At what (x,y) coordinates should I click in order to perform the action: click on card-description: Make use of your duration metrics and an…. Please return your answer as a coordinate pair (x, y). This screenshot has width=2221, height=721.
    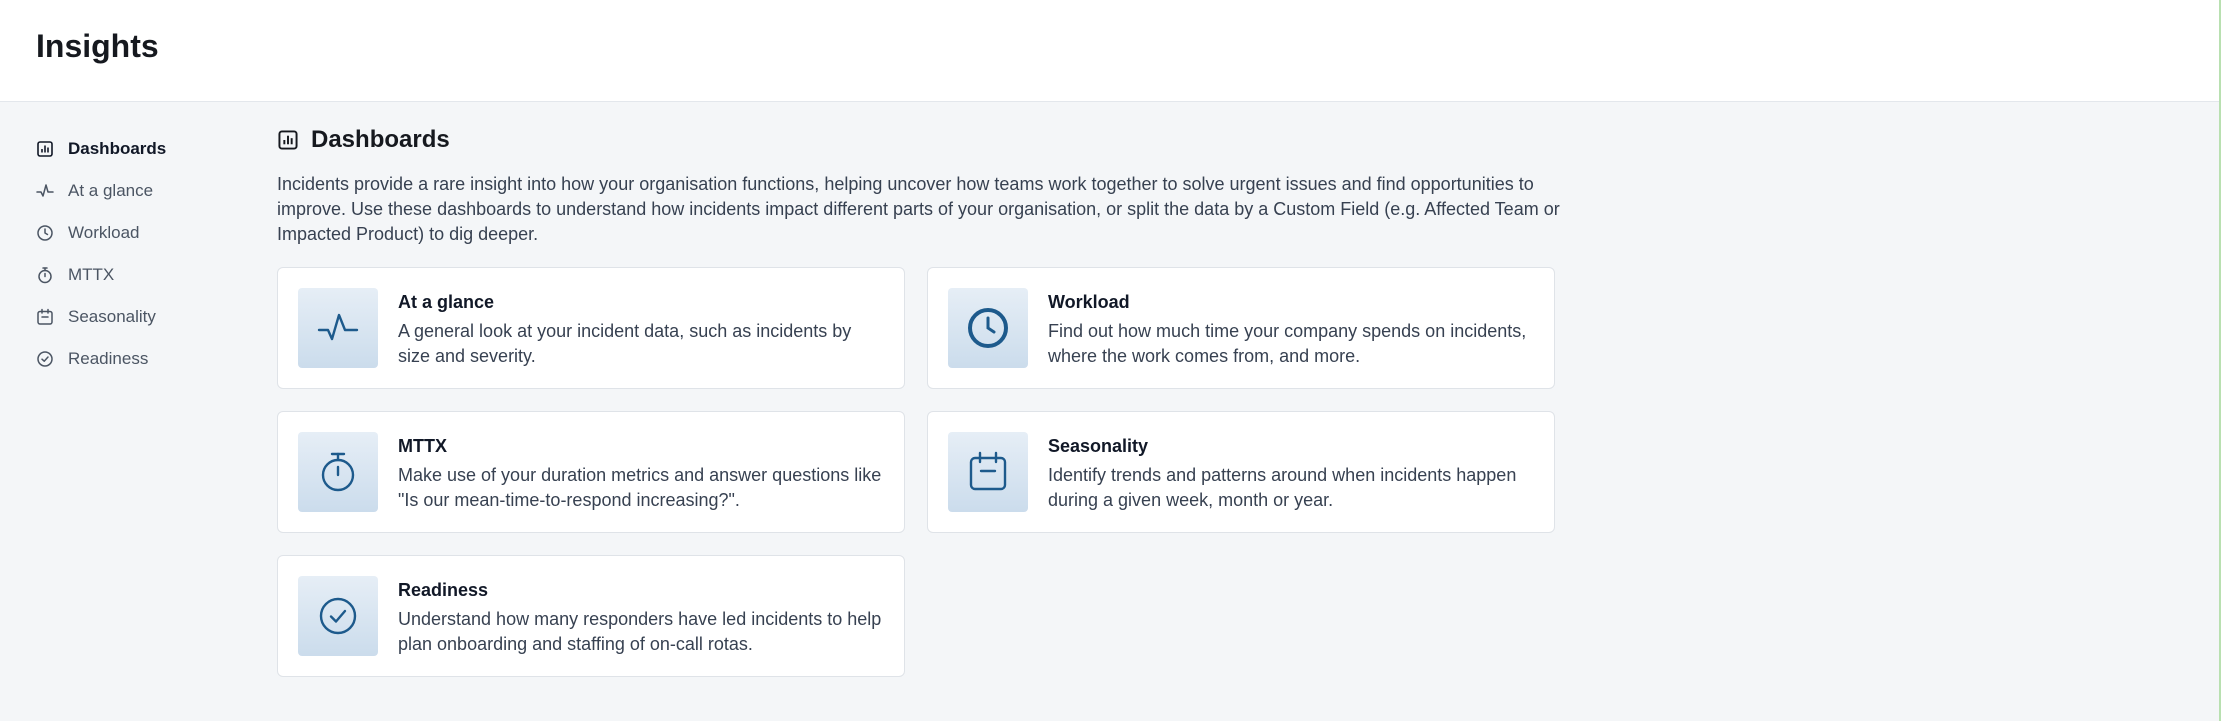
    Looking at the image, I should click on (640, 487).